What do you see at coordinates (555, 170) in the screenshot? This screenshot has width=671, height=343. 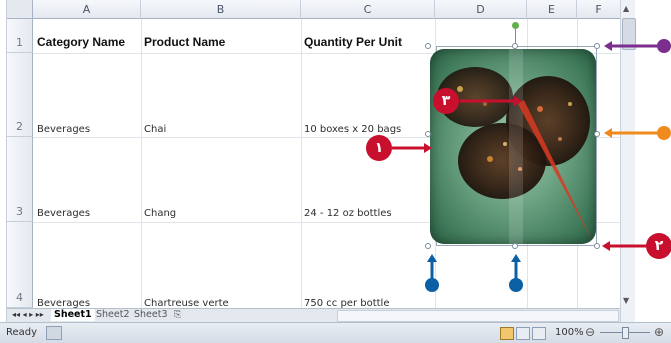 I see `rotation-wedge` at bounding box center [555, 170].